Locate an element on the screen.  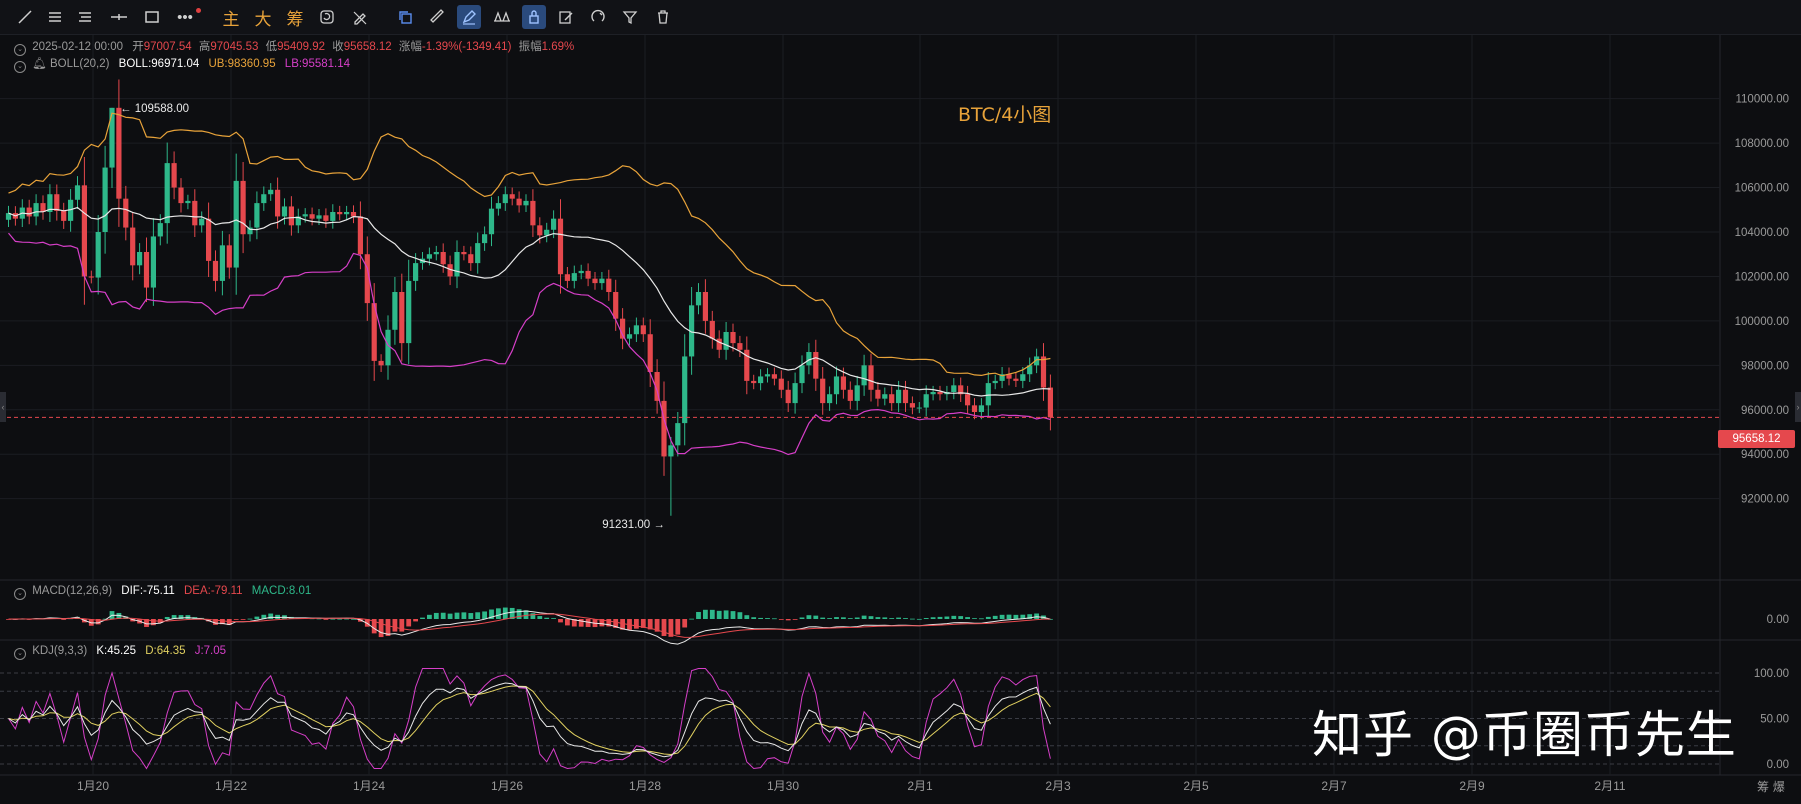
eraser-icon is located at coordinates (360, 17).